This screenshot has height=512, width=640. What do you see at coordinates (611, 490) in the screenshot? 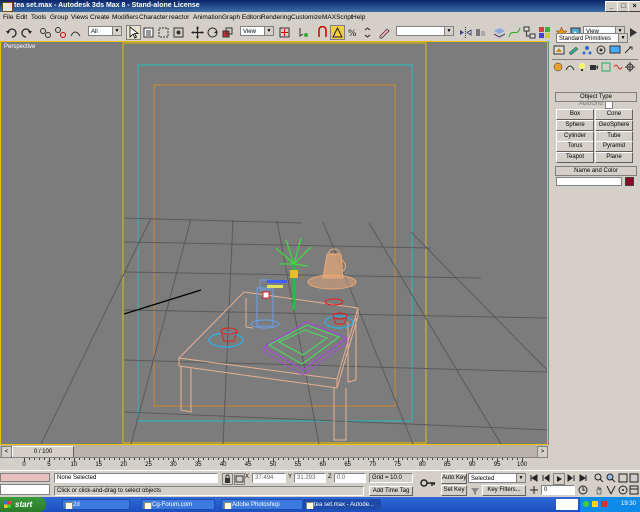
I see `field-of-view-icon` at bounding box center [611, 490].